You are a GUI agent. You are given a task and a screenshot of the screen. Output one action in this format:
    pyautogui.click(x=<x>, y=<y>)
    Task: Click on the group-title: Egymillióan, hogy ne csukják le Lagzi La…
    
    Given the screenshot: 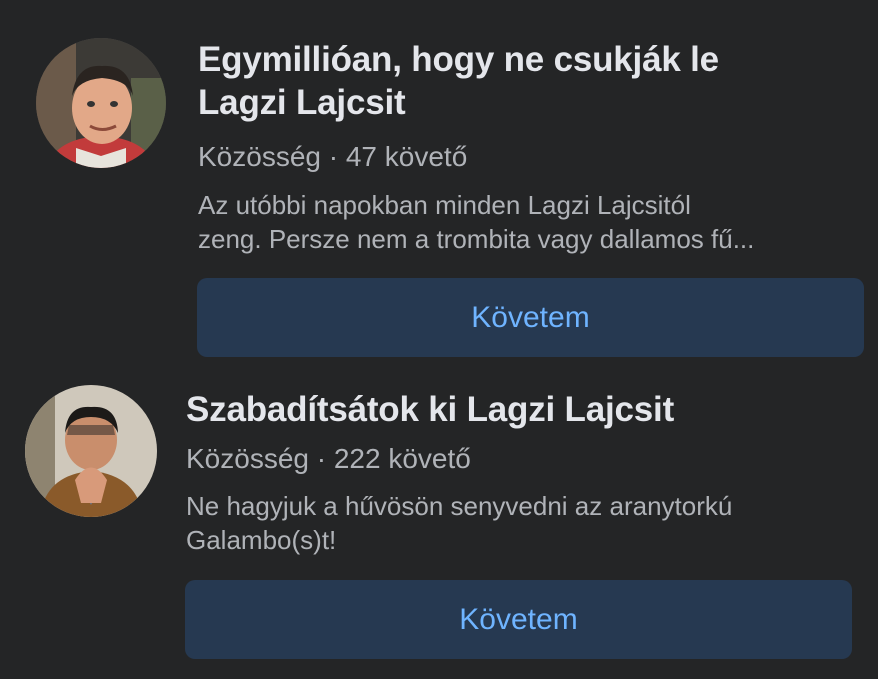 What is the action you would take?
    pyautogui.click(x=528, y=81)
    